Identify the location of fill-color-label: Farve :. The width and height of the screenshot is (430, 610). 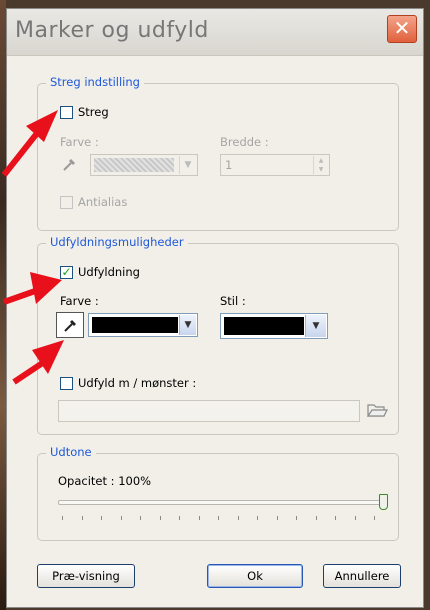
(79, 301).